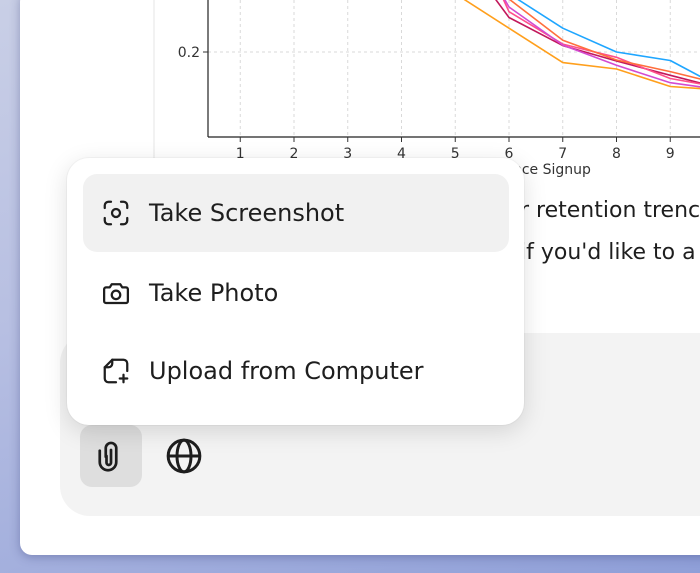 This screenshot has height=573, width=700. What do you see at coordinates (670, 154) in the screenshot?
I see `x-tick-label: 9` at bounding box center [670, 154].